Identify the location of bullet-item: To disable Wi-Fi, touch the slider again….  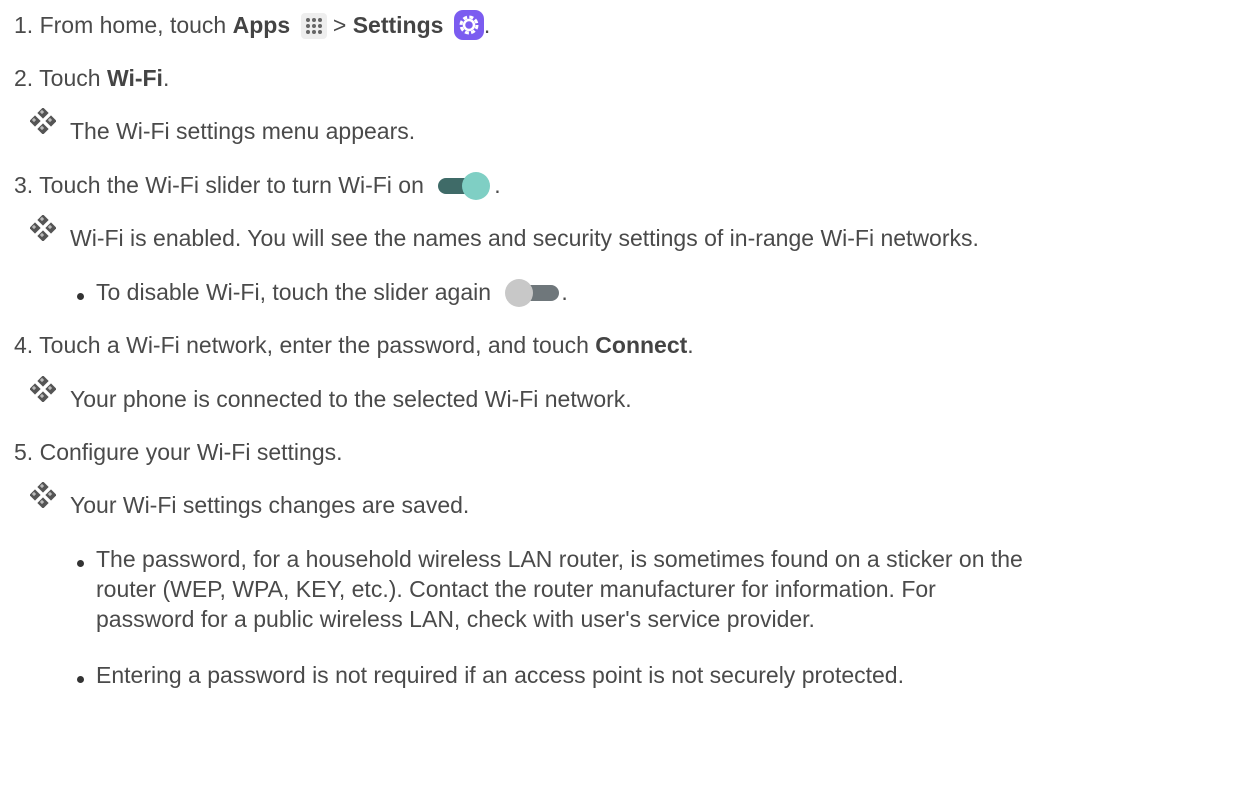
(332, 292).